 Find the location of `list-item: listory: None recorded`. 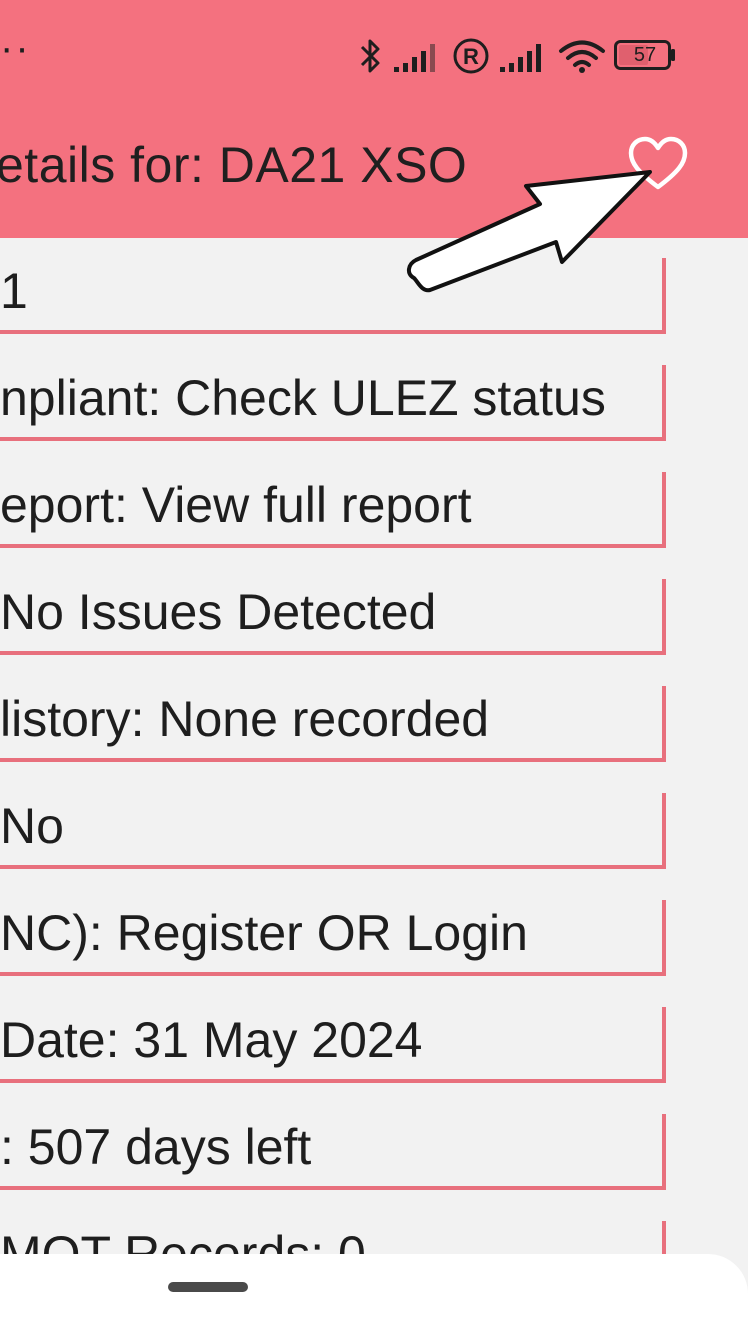

list-item: listory: None recorded is located at coordinates (333, 724).